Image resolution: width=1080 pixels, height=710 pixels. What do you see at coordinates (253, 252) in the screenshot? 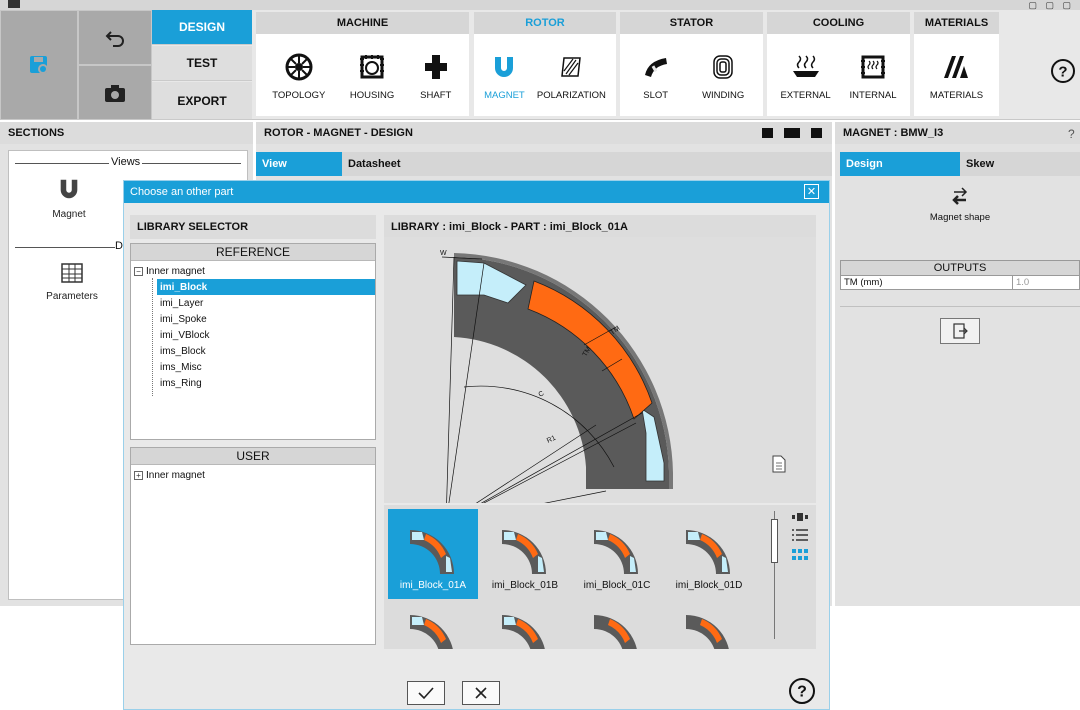
I see `reference-title: REFERENCE` at bounding box center [253, 252].